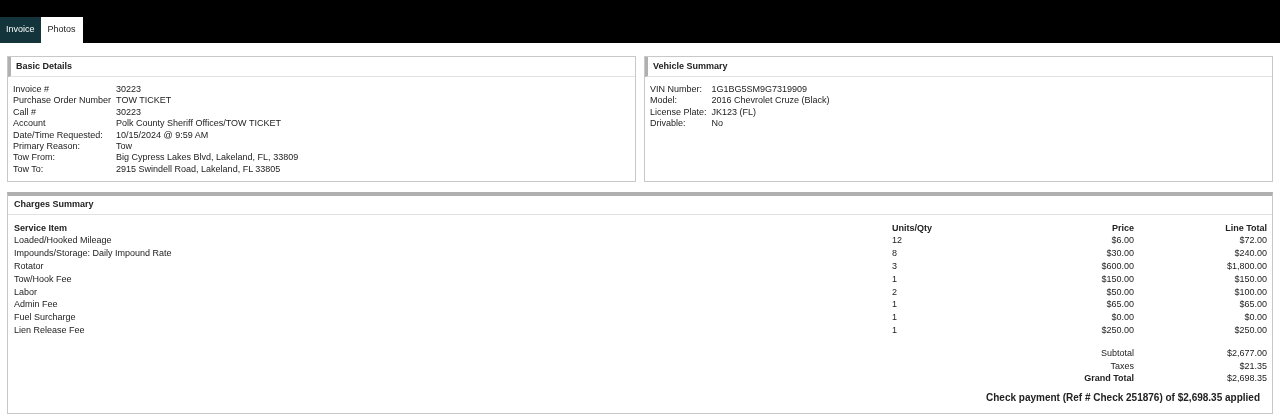 The width and height of the screenshot is (1280, 418). What do you see at coordinates (895, 292) in the screenshot?
I see `table-cell-text: 2` at bounding box center [895, 292].